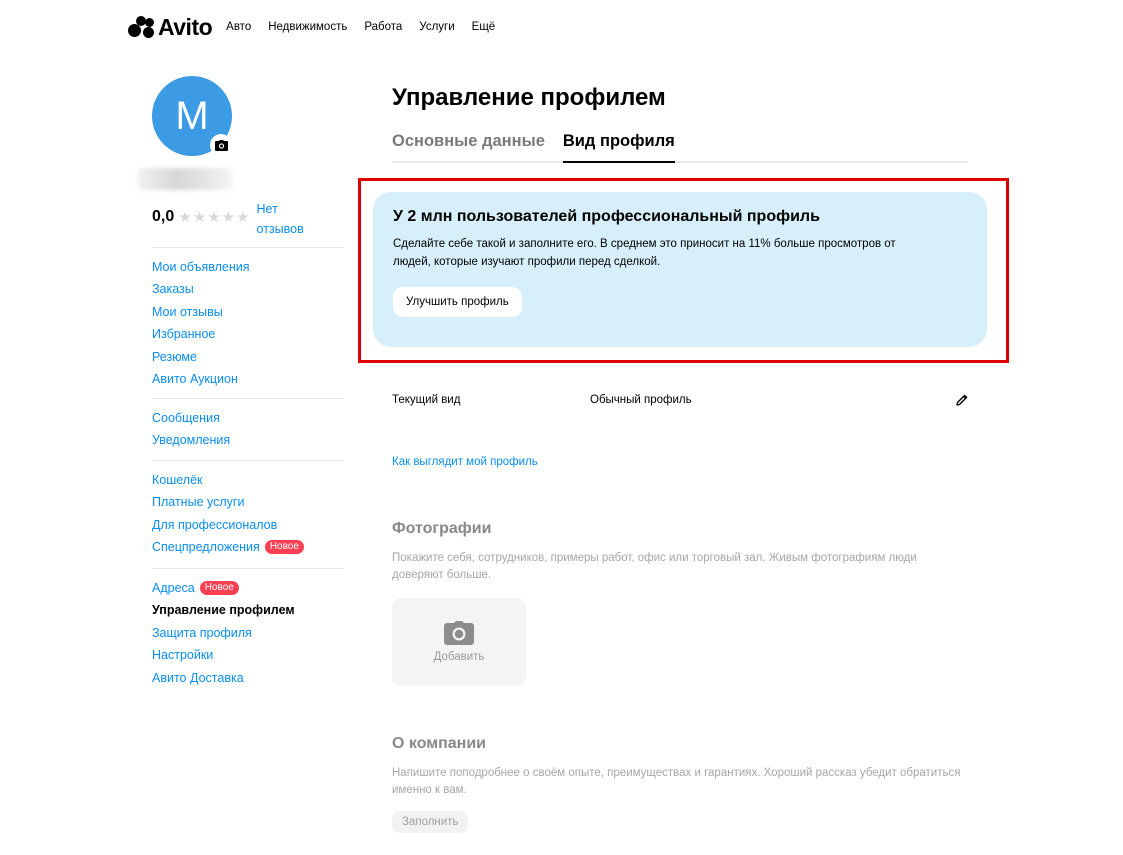  What do you see at coordinates (360, 27) in the screenshot?
I see `top-nav: Авто Недвижимость Работа Услуги Ещё` at bounding box center [360, 27].